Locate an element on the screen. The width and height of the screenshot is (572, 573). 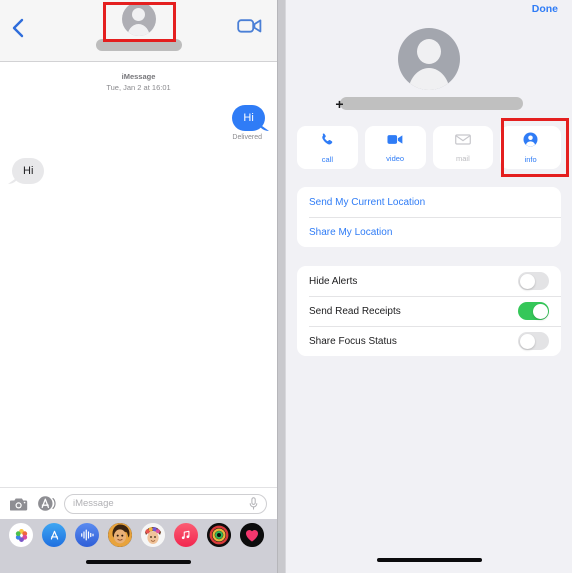
contact-avatar is located at coordinates (429, 59).